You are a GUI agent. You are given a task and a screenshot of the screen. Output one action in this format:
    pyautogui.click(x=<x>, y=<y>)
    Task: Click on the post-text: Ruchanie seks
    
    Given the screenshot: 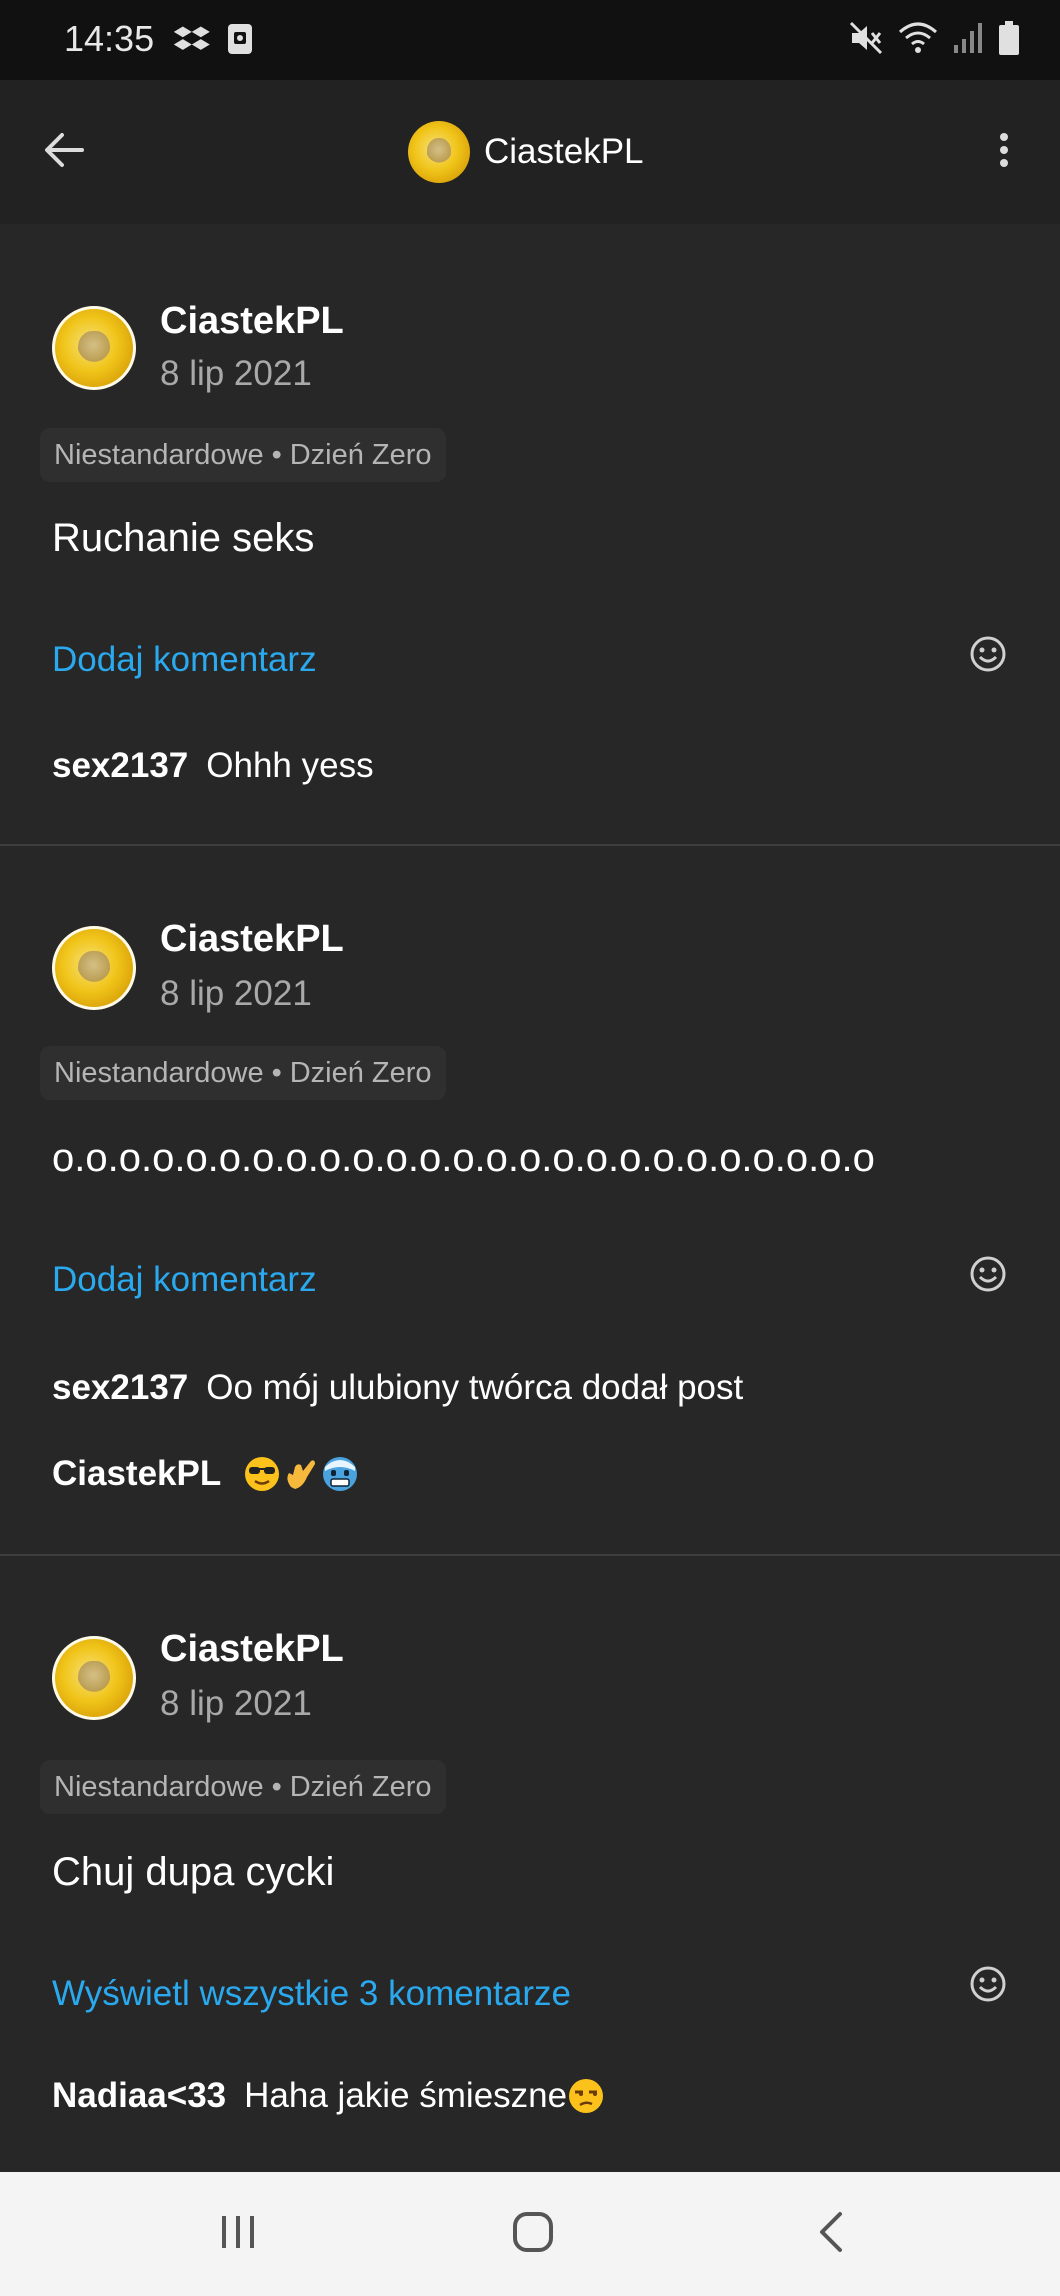 What is the action you would take?
    pyautogui.click(x=183, y=538)
    